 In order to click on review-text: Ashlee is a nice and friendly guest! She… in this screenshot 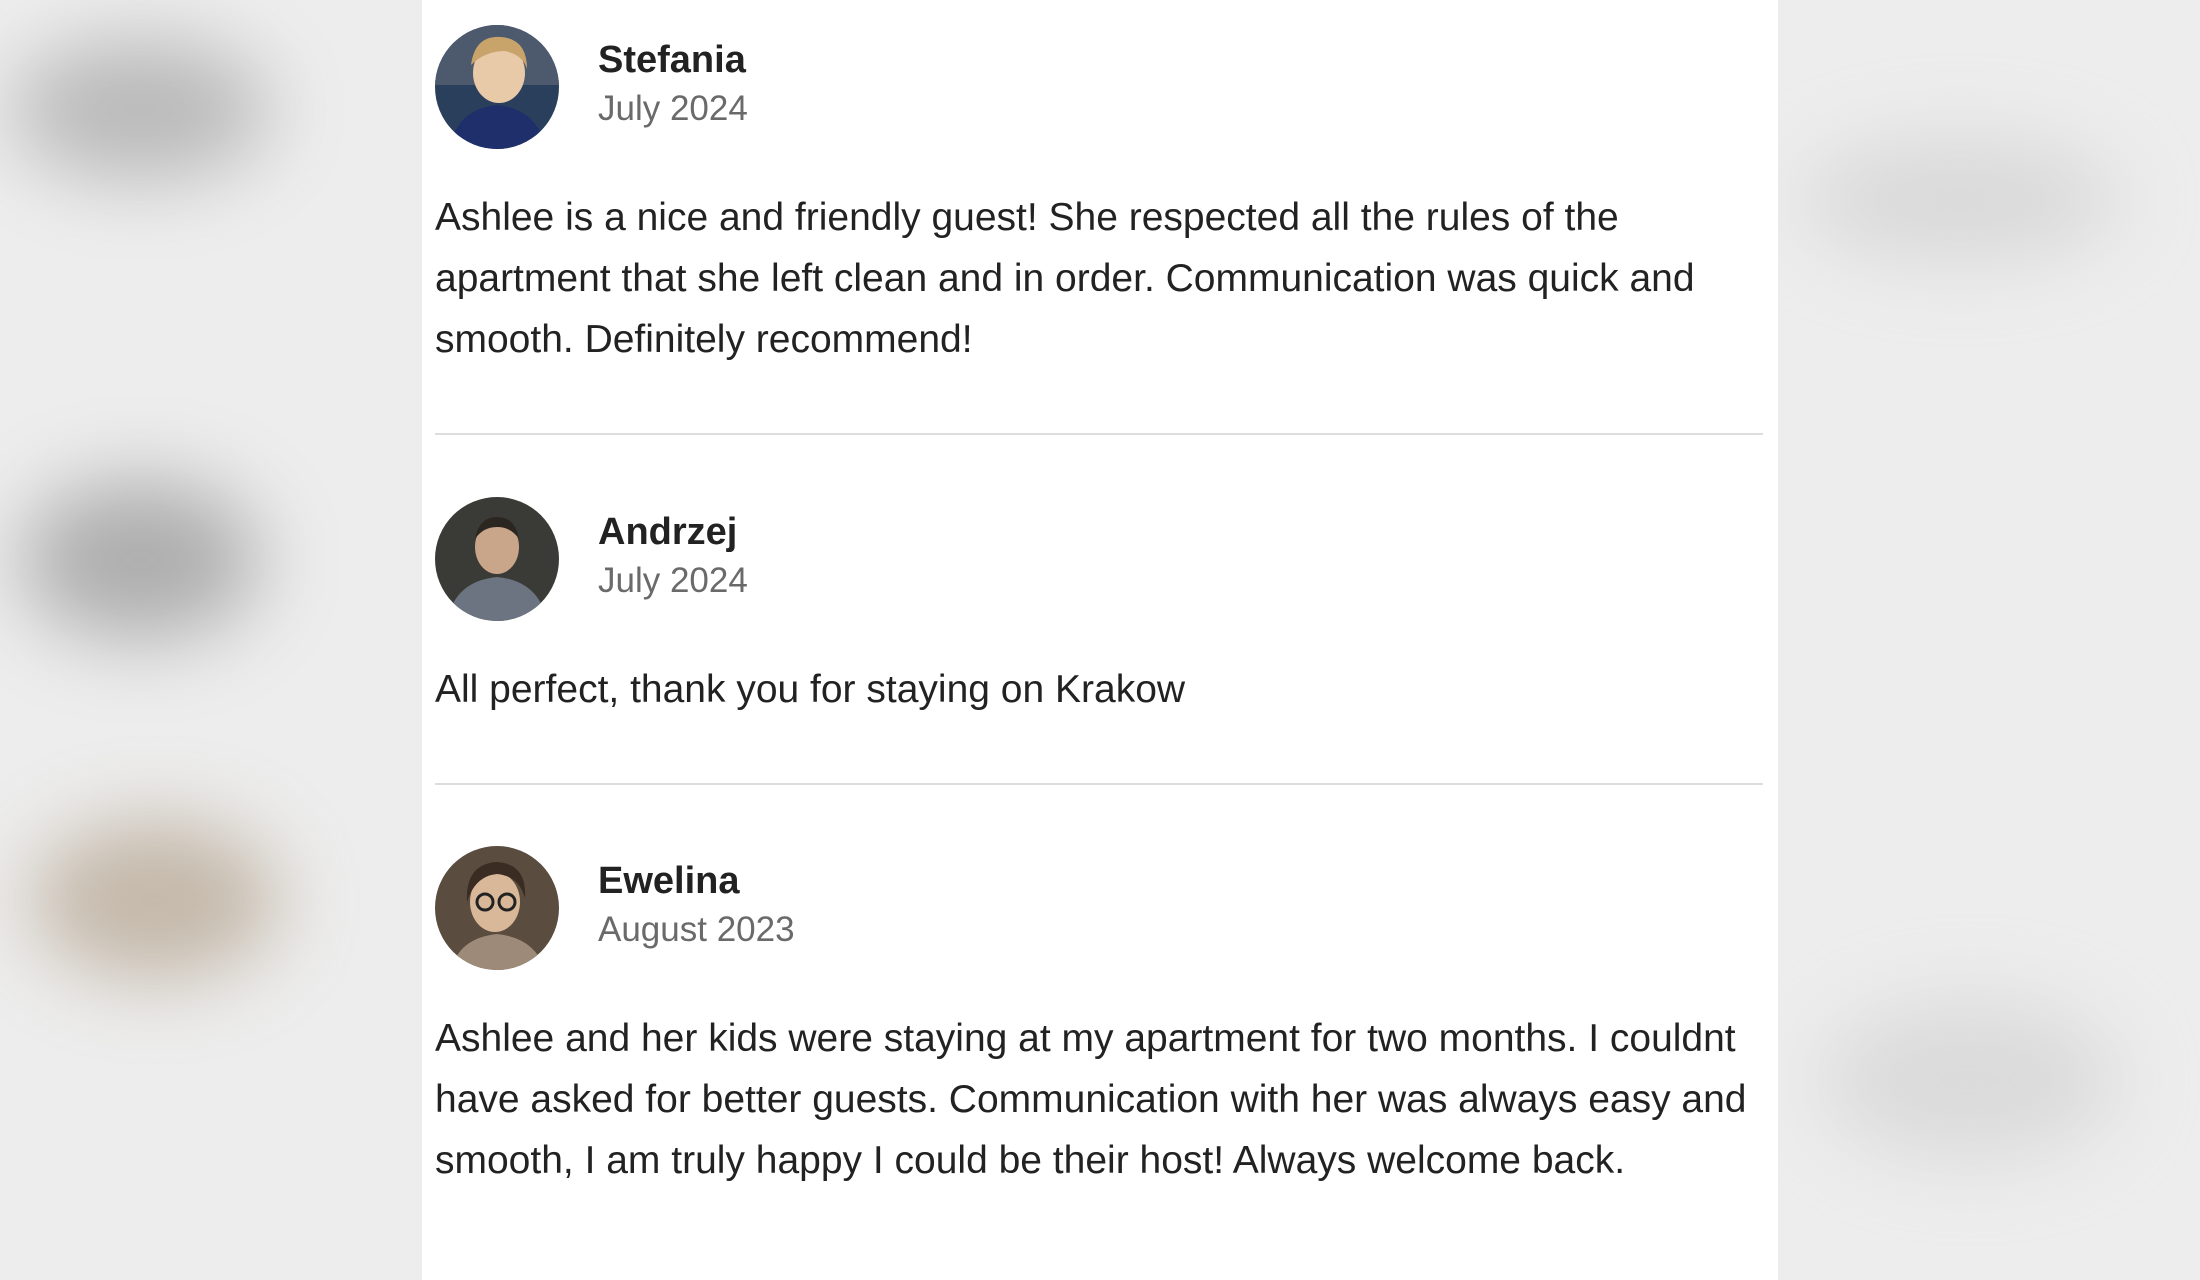, I will do `click(1065, 278)`.